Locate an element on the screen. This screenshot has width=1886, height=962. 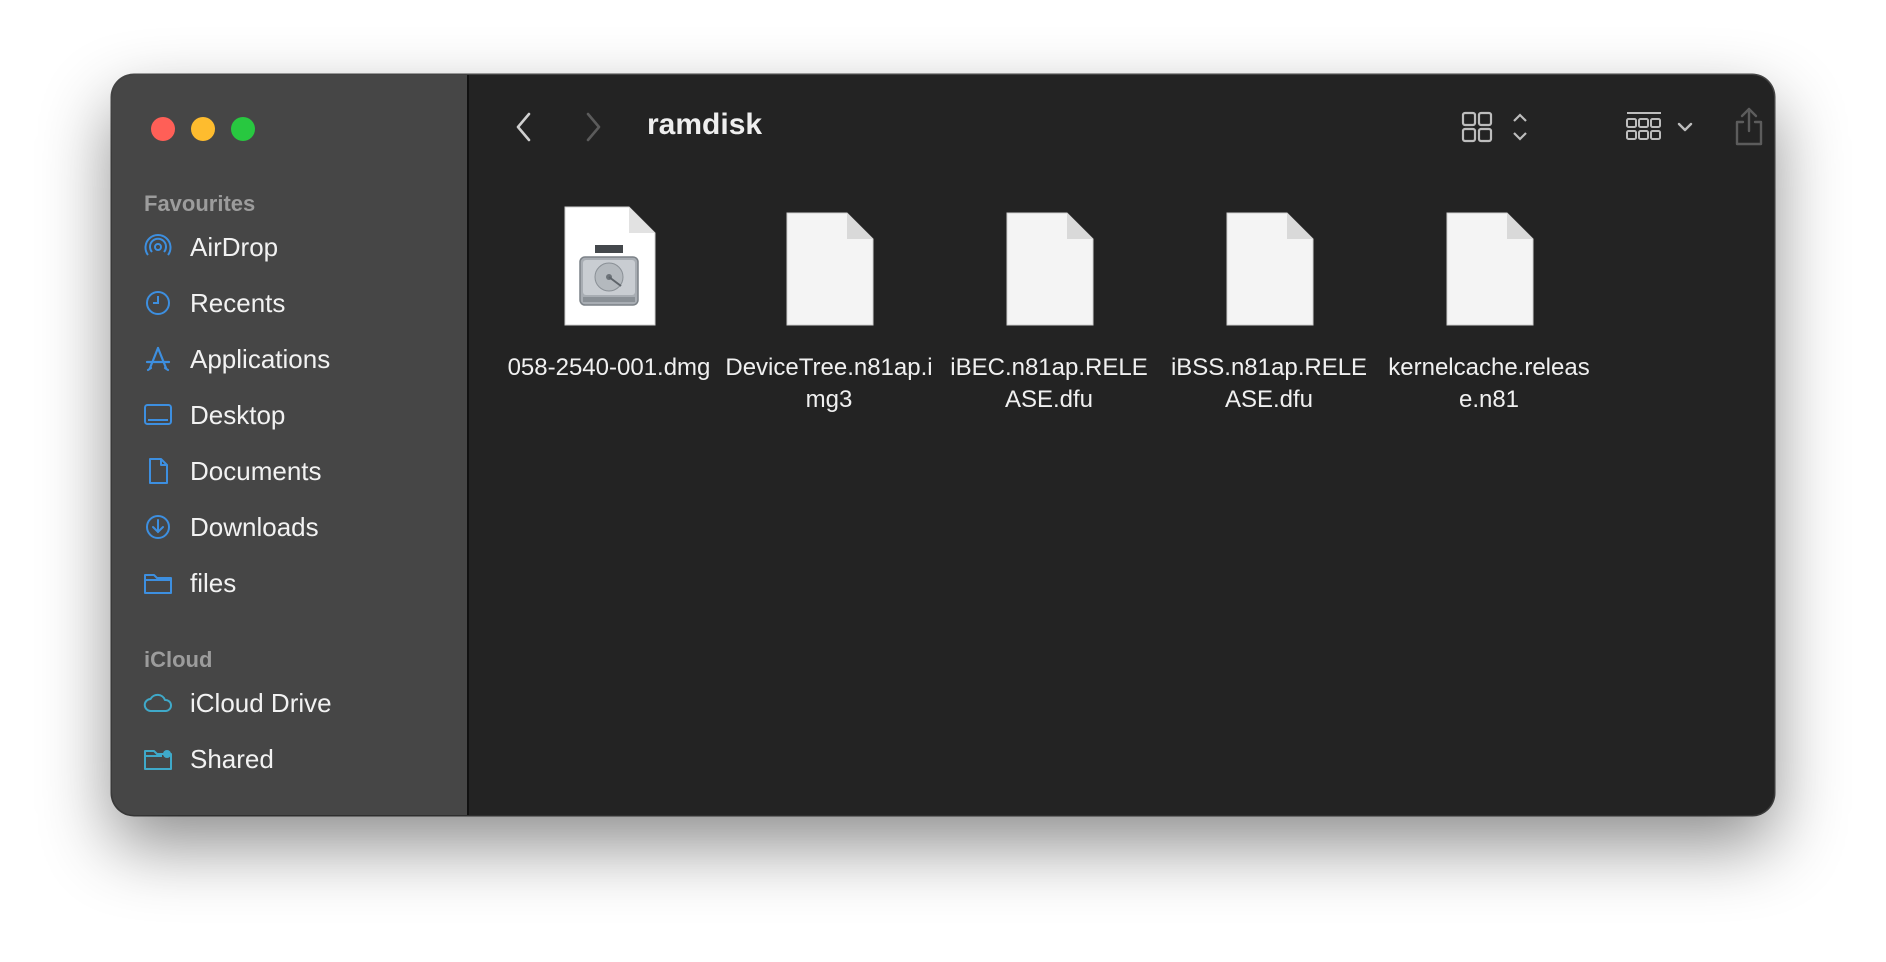
file-item: kernelcache.release.n81 is located at coordinates (1489, 310).